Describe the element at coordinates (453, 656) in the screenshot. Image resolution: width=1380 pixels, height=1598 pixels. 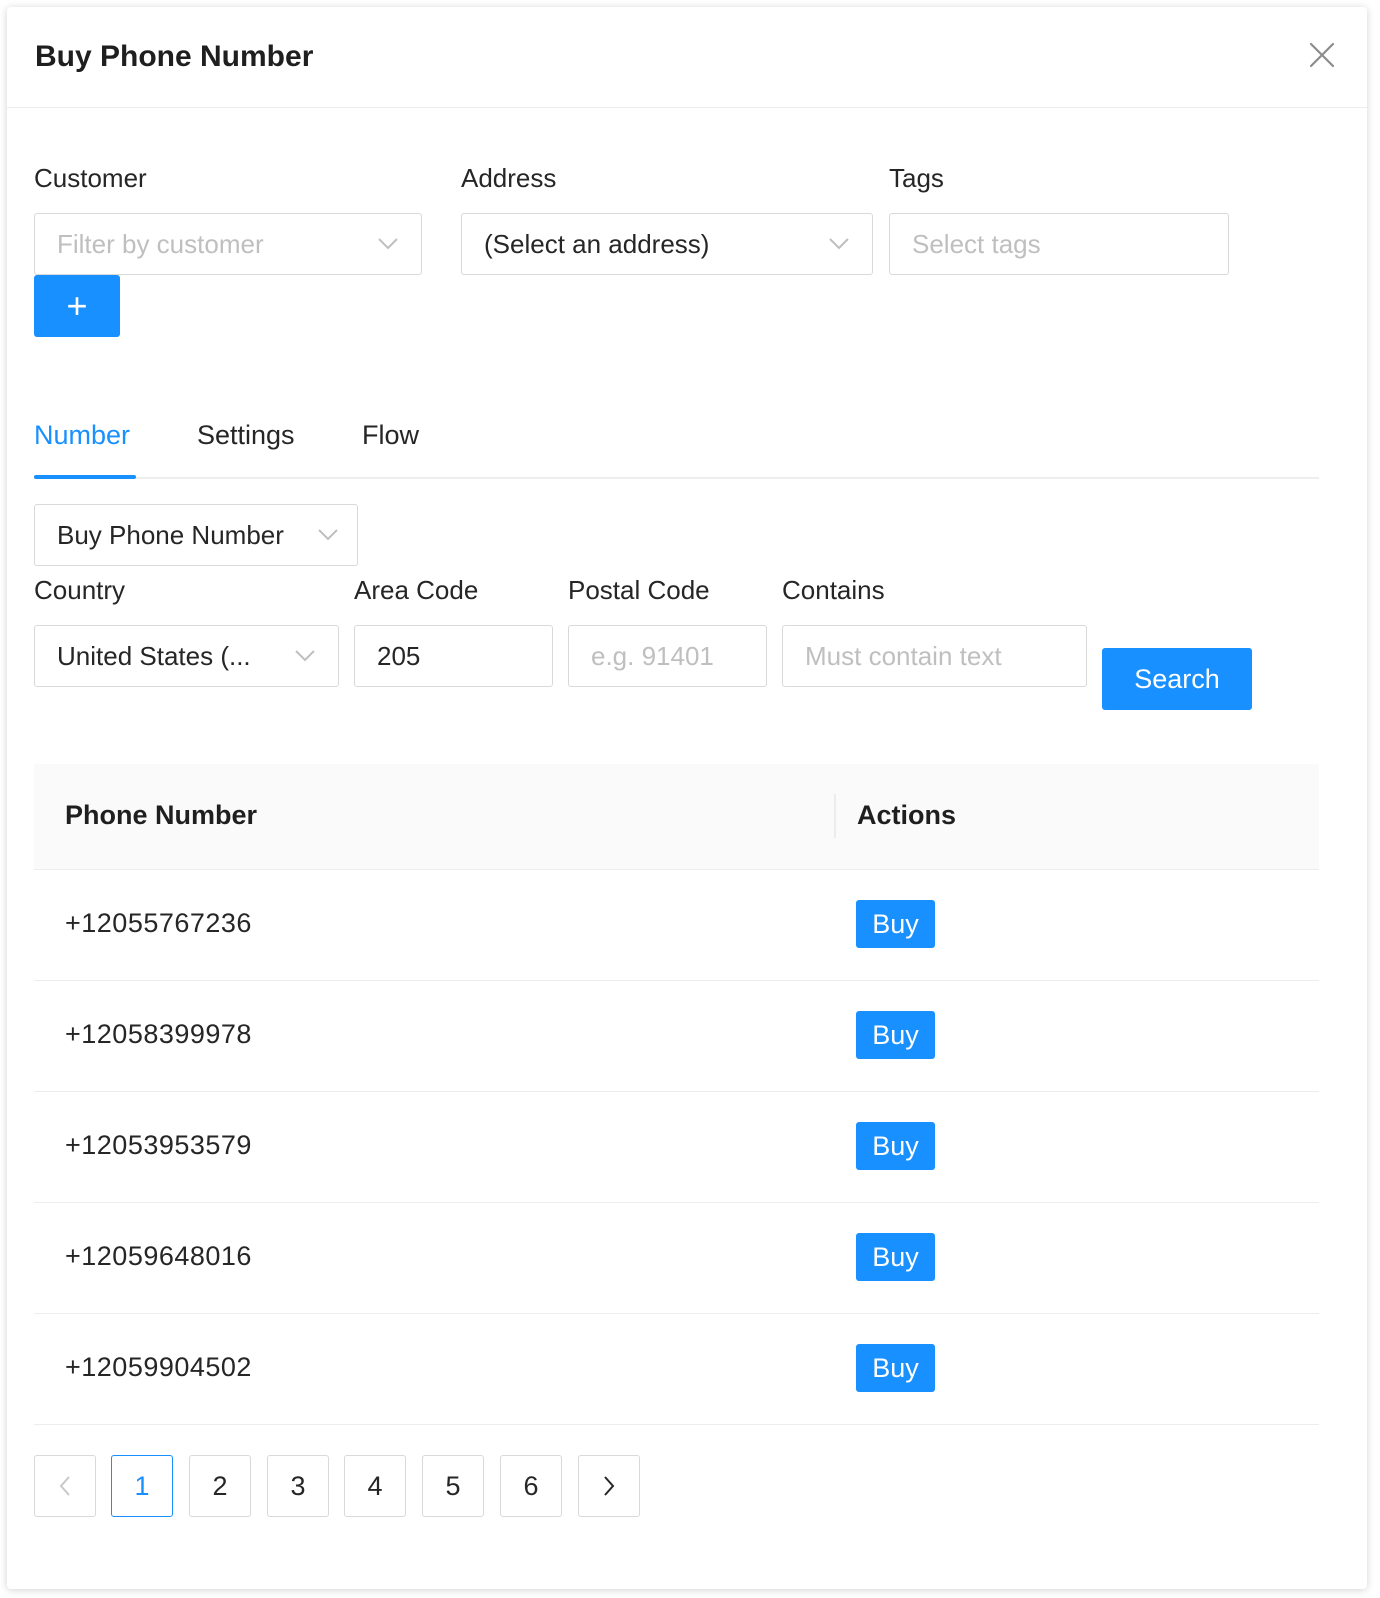
I see `area-code-input: 205` at that location.